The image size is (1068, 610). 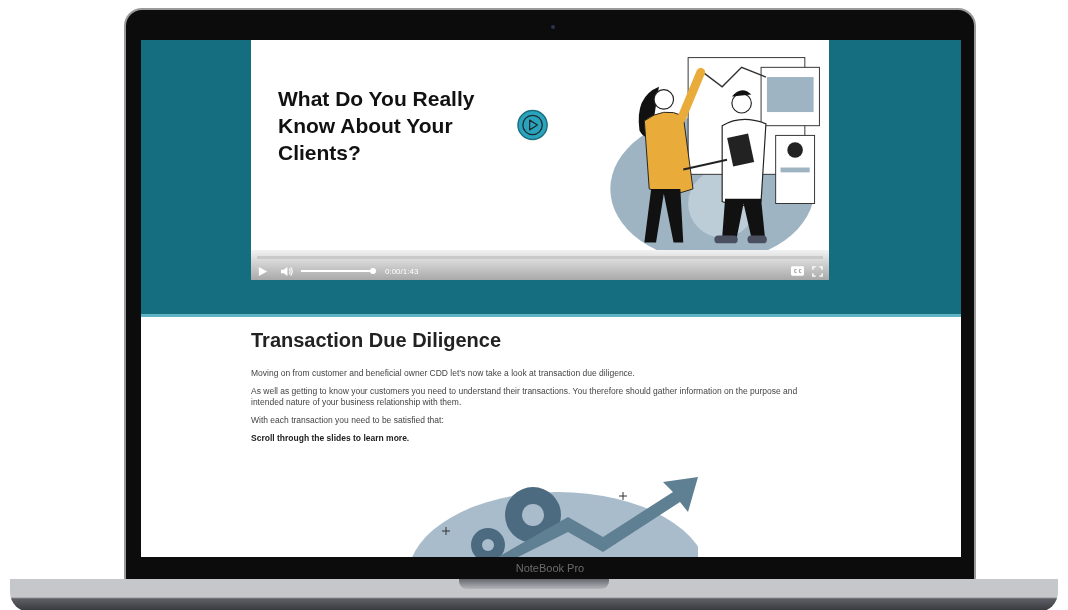 What do you see at coordinates (331, 438) in the screenshot?
I see `instruction-text: Scroll through the slides to learn more.` at bounding box center [331, 438].